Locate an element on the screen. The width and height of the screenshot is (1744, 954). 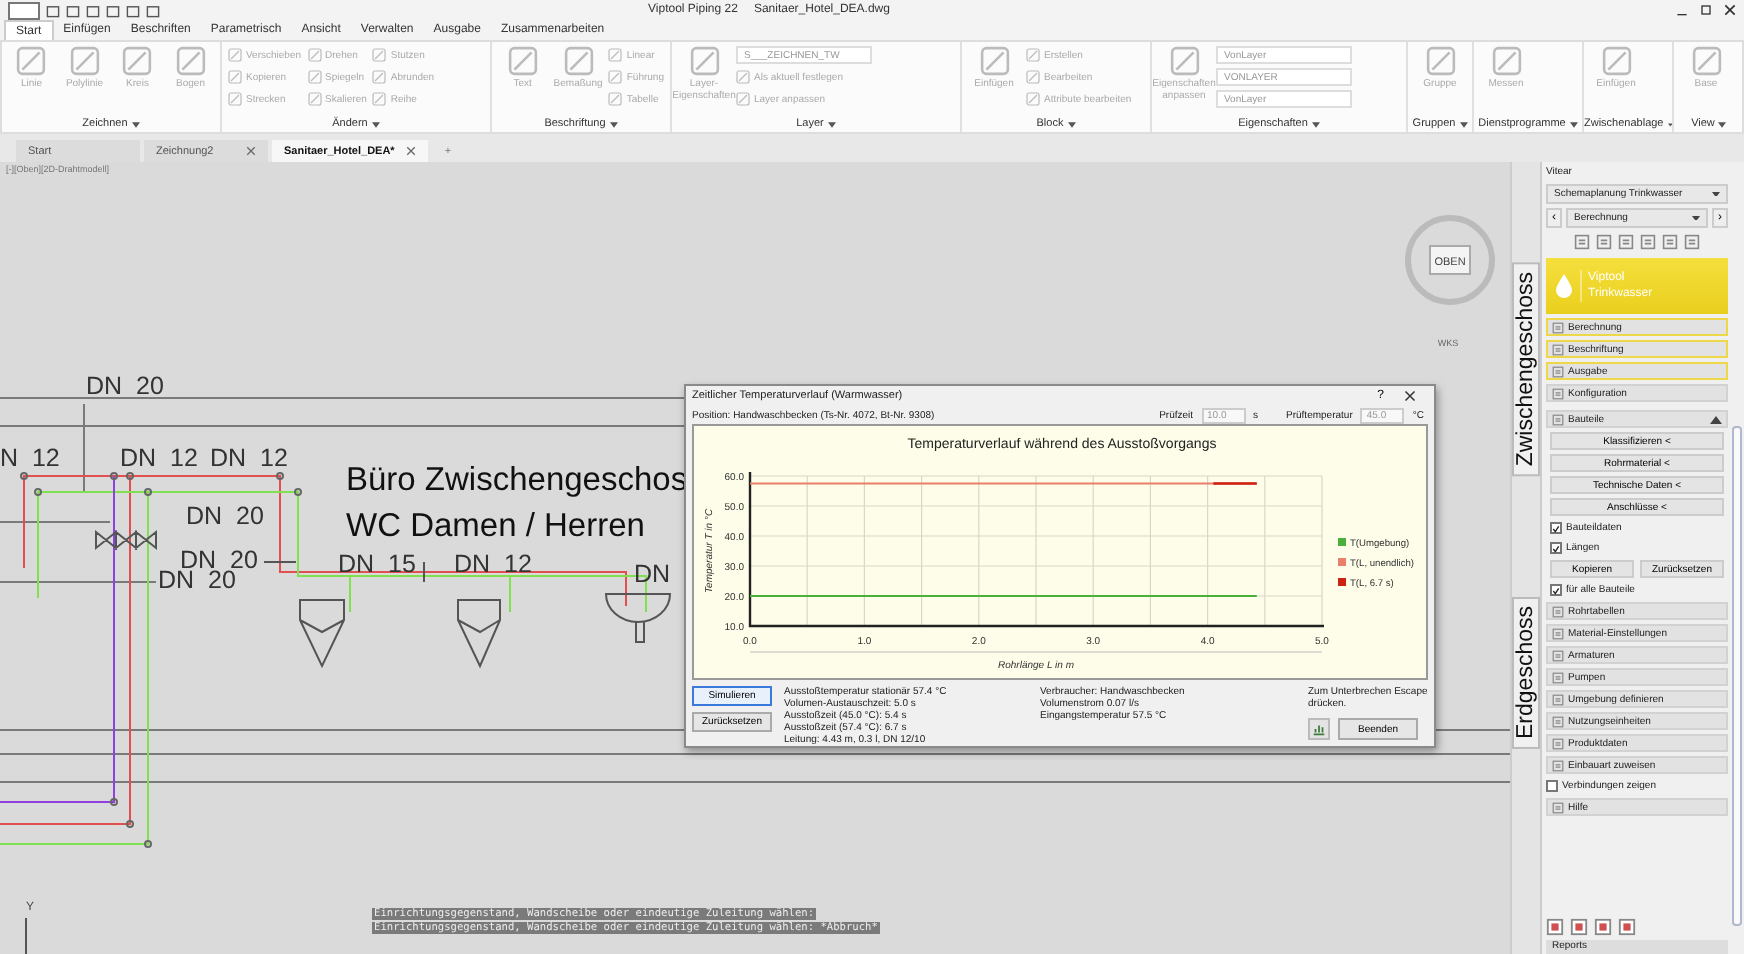
level-tab: Erdgeschoss is located at coordinates (1526, 673).